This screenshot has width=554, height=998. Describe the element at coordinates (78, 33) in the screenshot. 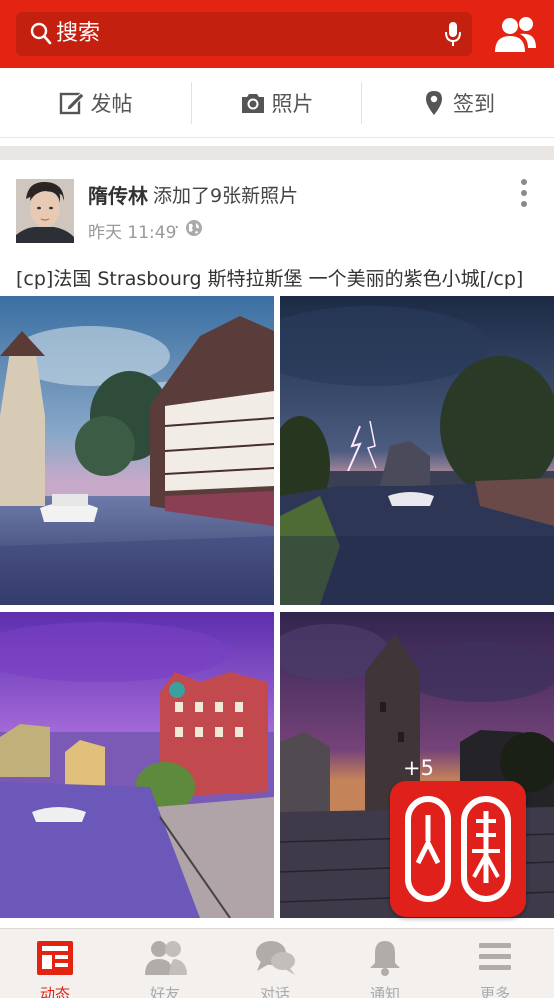

I see `search-placeholder: 搜索` at that location.